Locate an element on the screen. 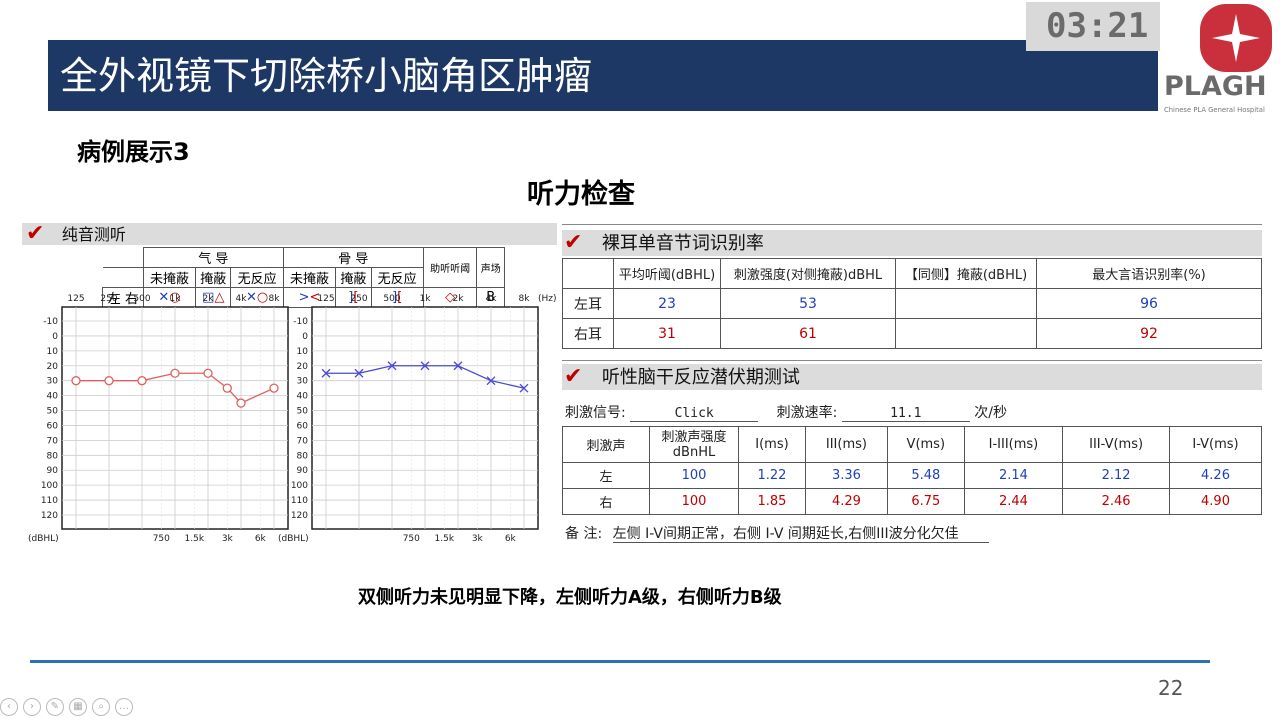 This screenshot has width=1280, height=720. zoom-icon: ⌕ is located at coordinates (101, 707).